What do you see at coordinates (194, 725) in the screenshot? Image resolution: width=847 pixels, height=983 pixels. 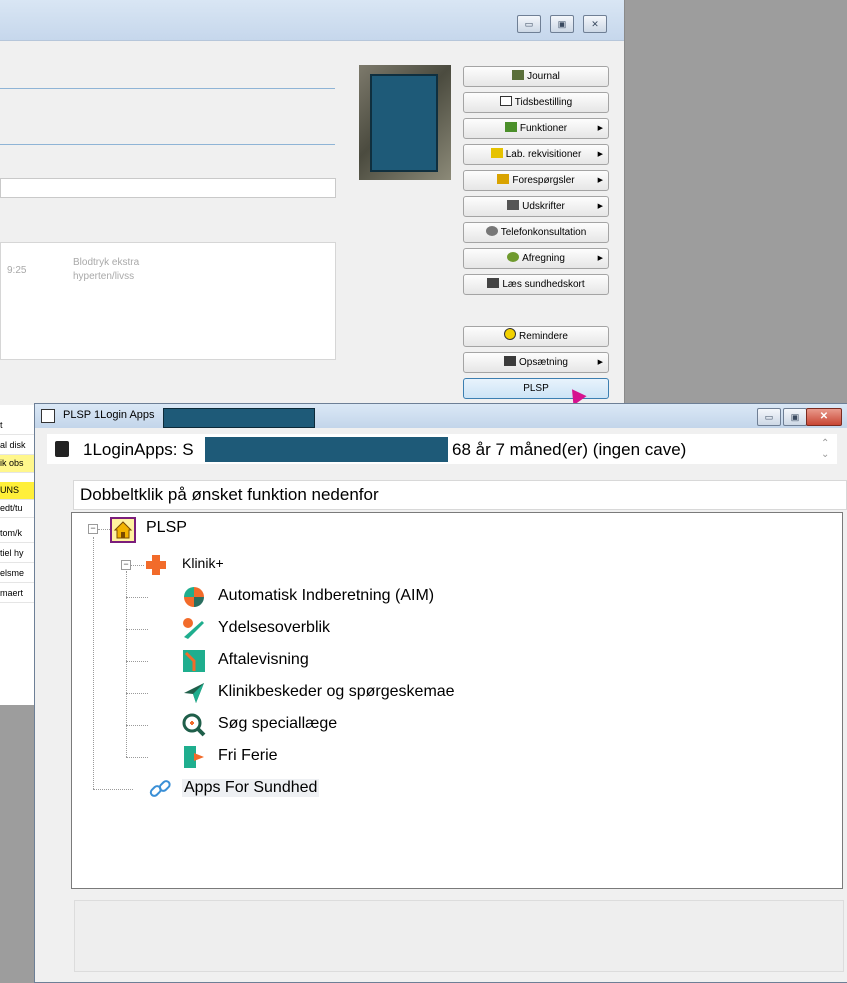 I see `search-doctor-icon` at bounding box center [194, 725].